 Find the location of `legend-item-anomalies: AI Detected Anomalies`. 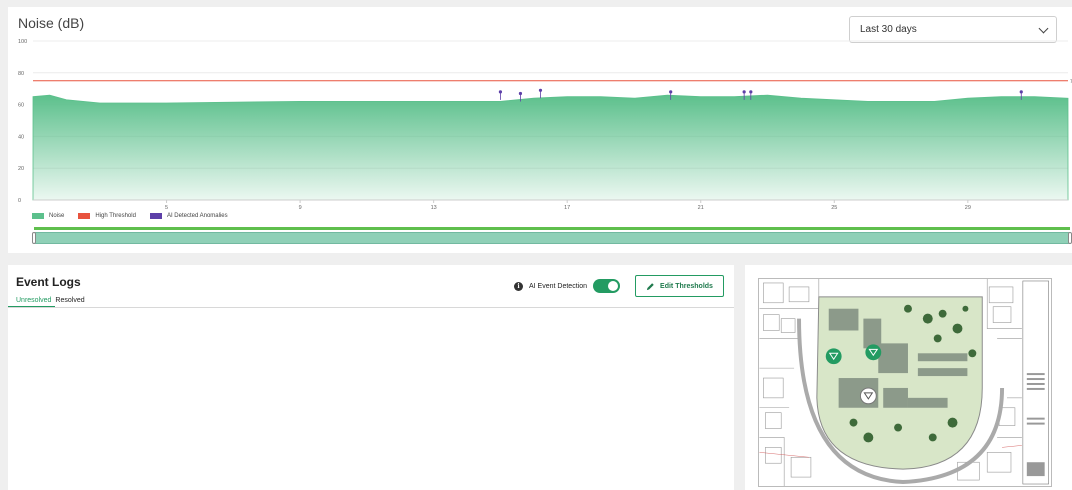

legend-item-anomalies: AI Detected Anomalies is located at coordinates (188, 216).